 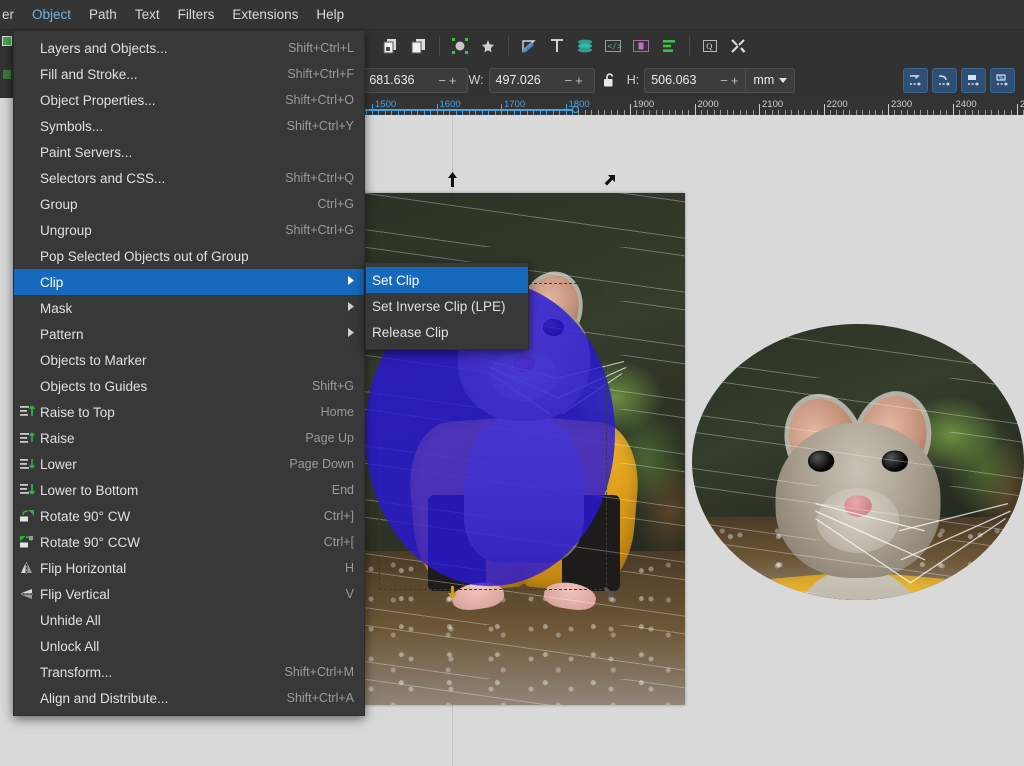 I want to click on align-distribute-icon, so click(x=669, y=46).